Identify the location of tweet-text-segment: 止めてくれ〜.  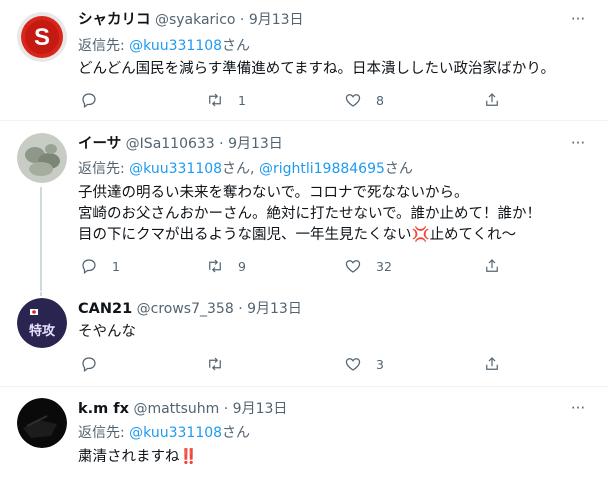
(473, 235).